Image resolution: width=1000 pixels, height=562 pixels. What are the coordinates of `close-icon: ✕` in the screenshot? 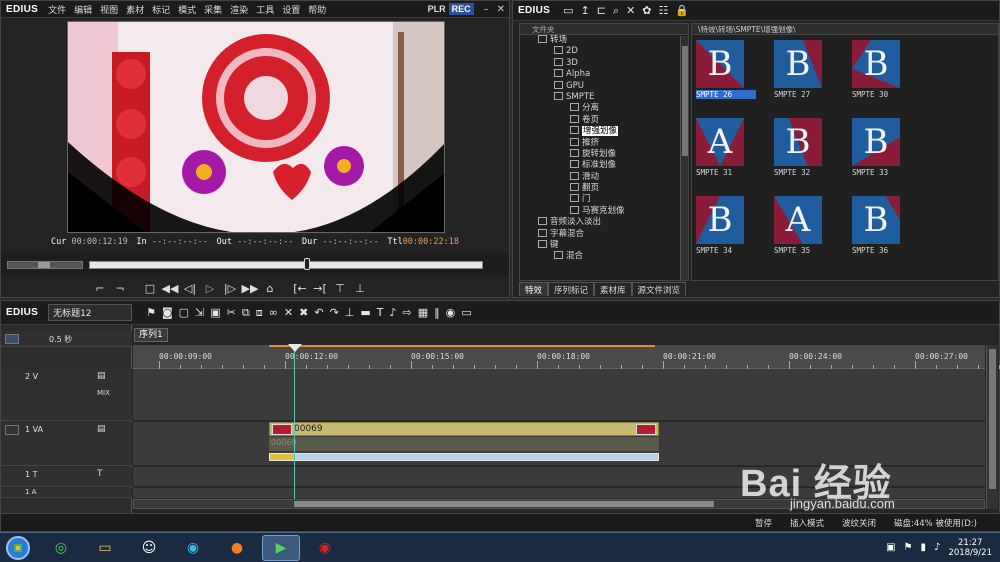 It's located at (501, 9).